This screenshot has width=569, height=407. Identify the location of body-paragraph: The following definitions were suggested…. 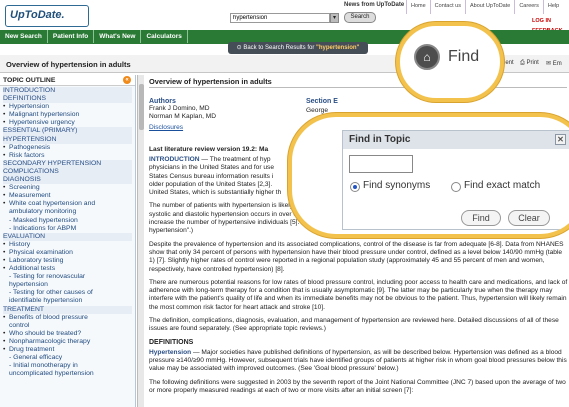
(357, 386).